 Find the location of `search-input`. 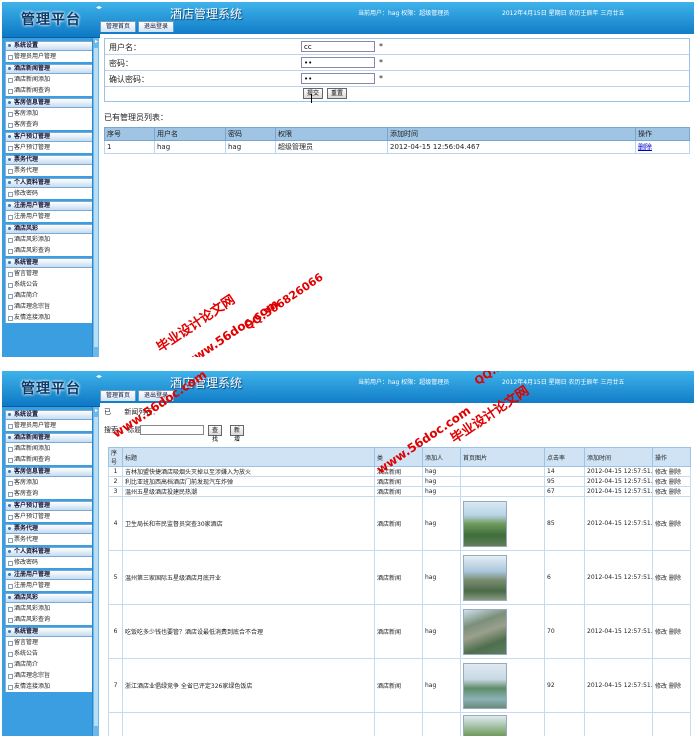

search-input is located at coordinates (172, 430).